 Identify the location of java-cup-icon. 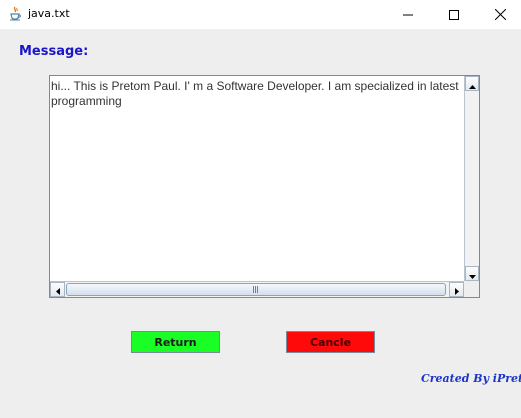
(15, 13).